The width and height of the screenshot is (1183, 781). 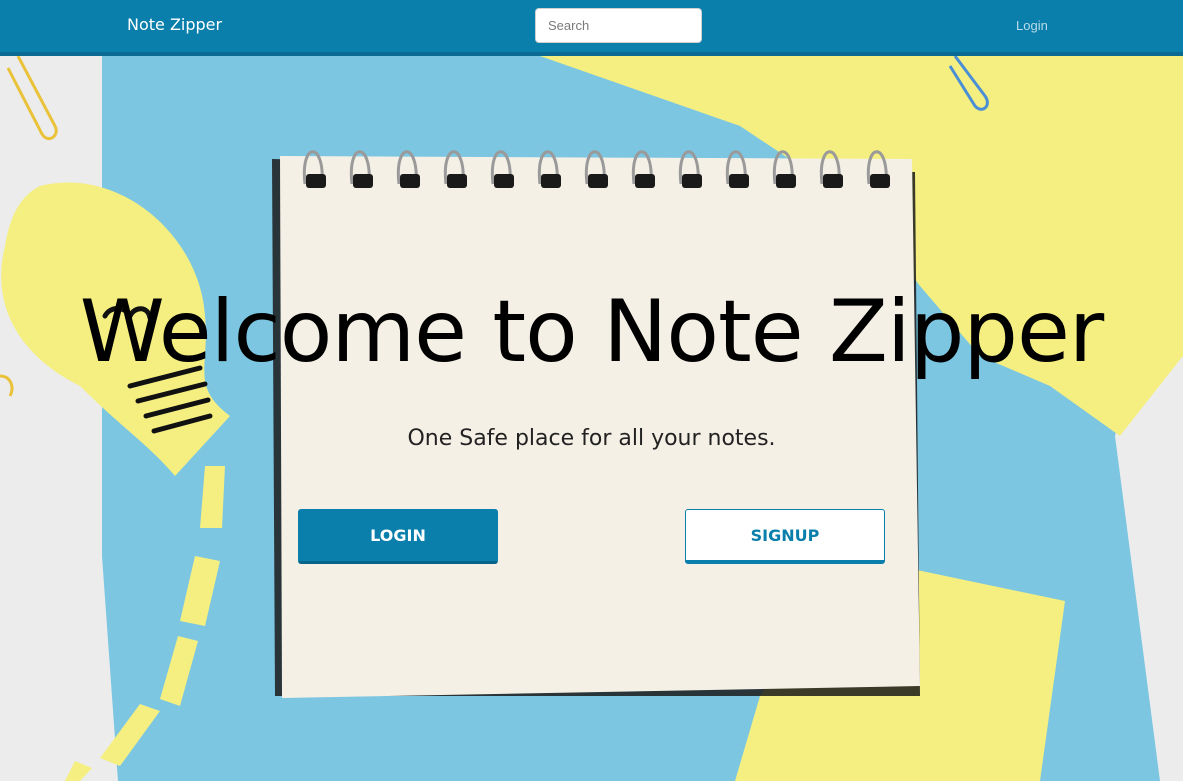 I want to click on search-input, so click(x=618, y=25).